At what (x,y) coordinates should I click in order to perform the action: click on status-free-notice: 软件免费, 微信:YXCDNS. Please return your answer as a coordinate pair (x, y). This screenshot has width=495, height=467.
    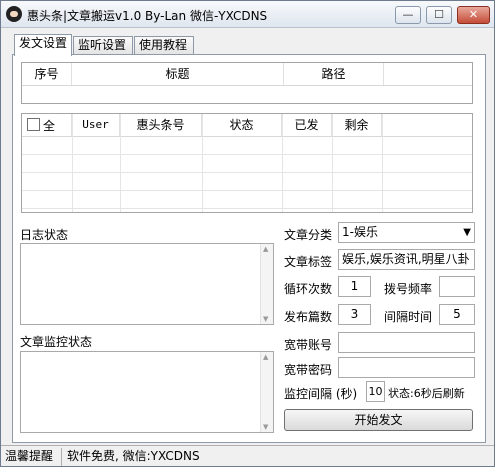
    Looking at the image, I should click on (133, 456).